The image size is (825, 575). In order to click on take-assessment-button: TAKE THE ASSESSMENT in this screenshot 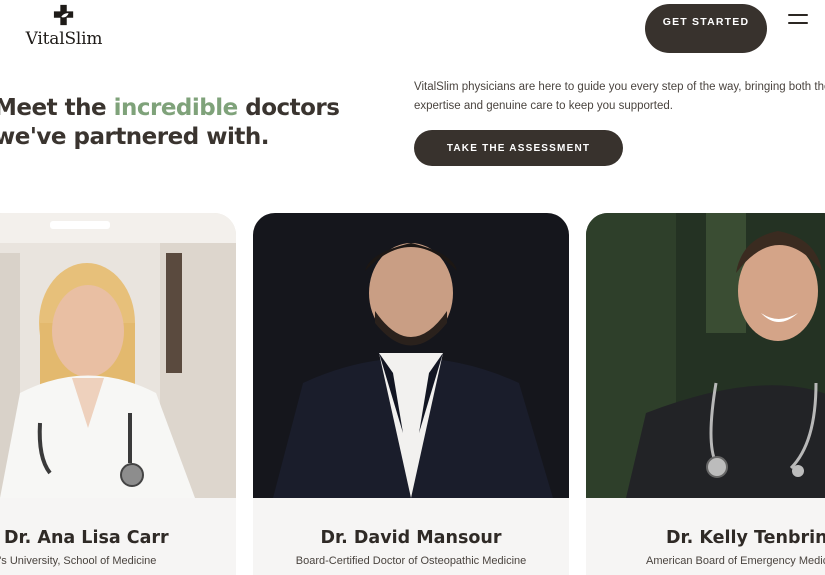, I will do `click(518, 148)`.